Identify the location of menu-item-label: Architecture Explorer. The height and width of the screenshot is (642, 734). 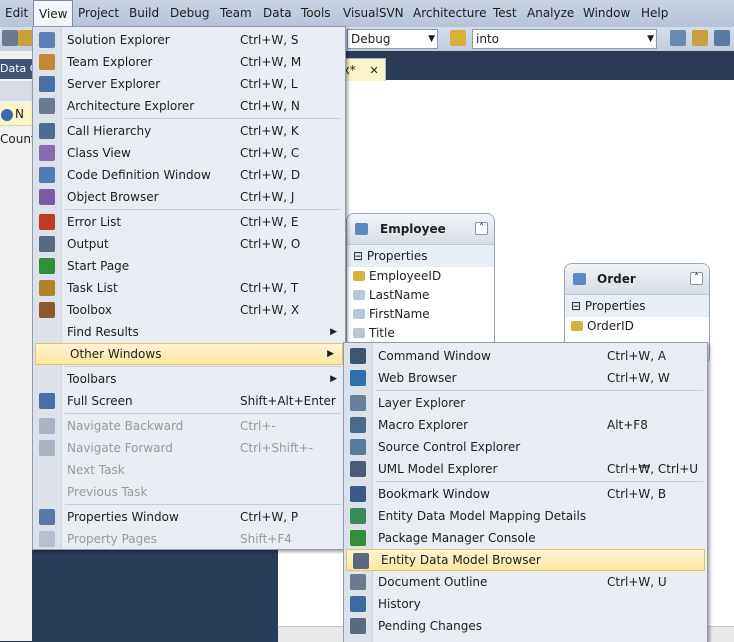
(131, 106).